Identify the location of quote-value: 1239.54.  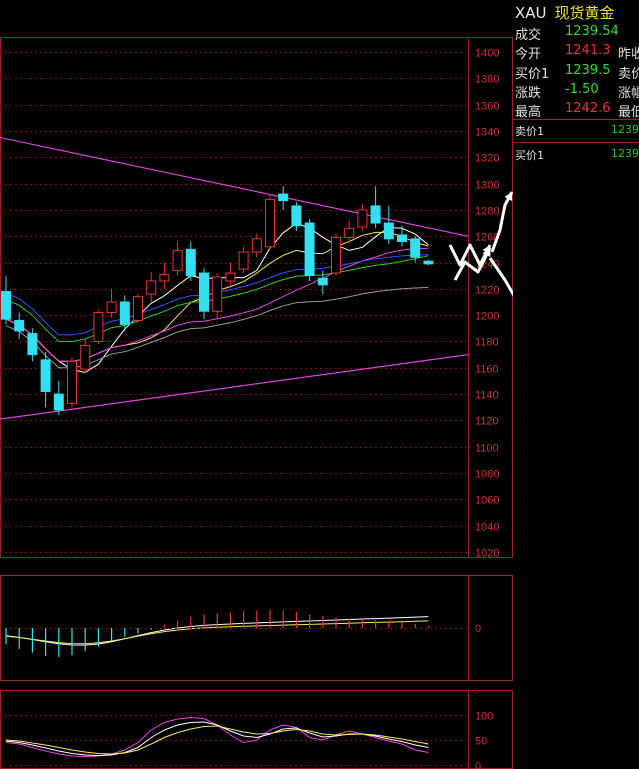
(592, 31).